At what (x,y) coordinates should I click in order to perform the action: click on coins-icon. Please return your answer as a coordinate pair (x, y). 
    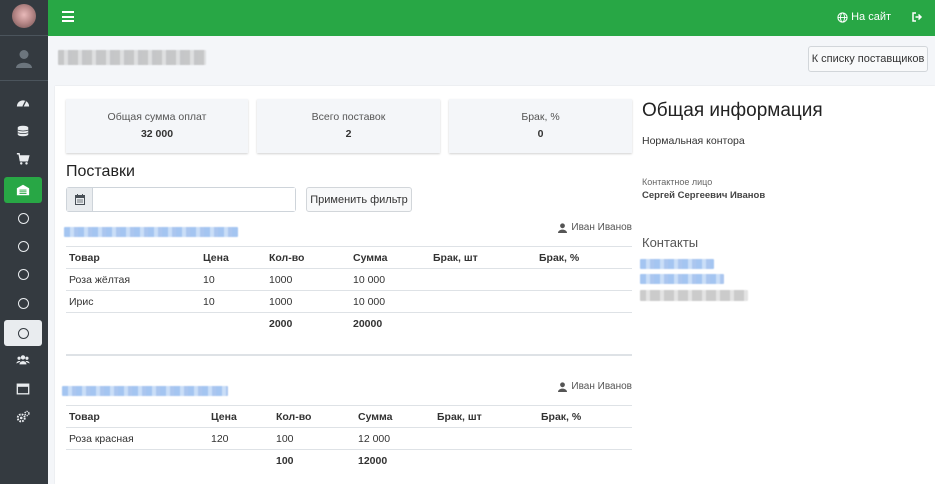
    Looking at the image, I should click on (23, 131).